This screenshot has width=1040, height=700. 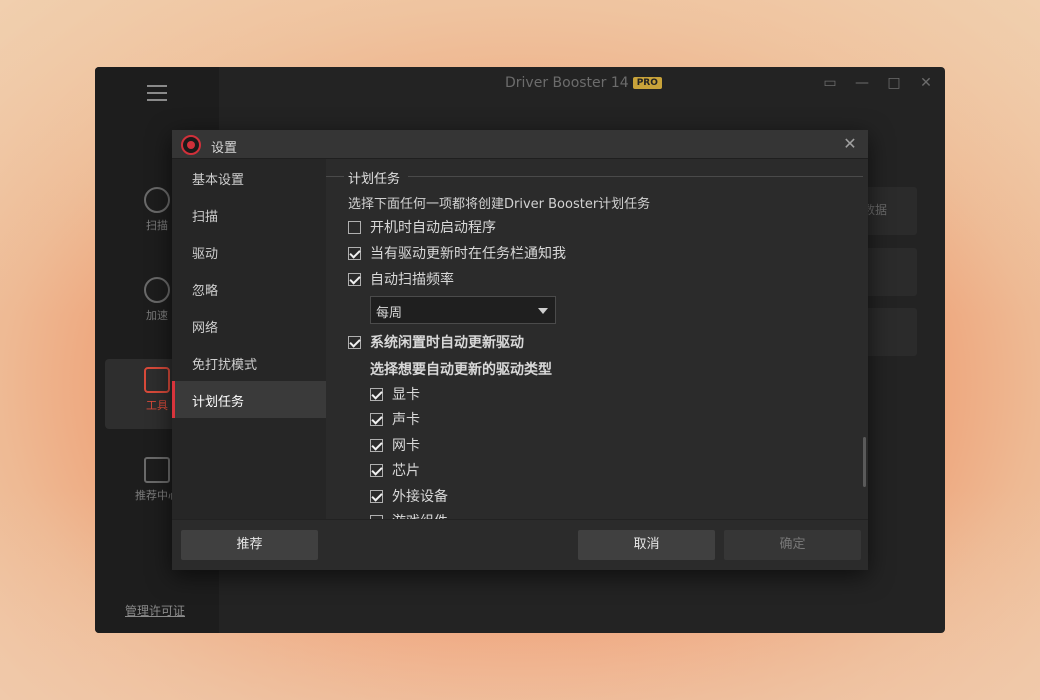 I want to click on nav-basic-settings: 基本设置, so click(x=249, y=177).